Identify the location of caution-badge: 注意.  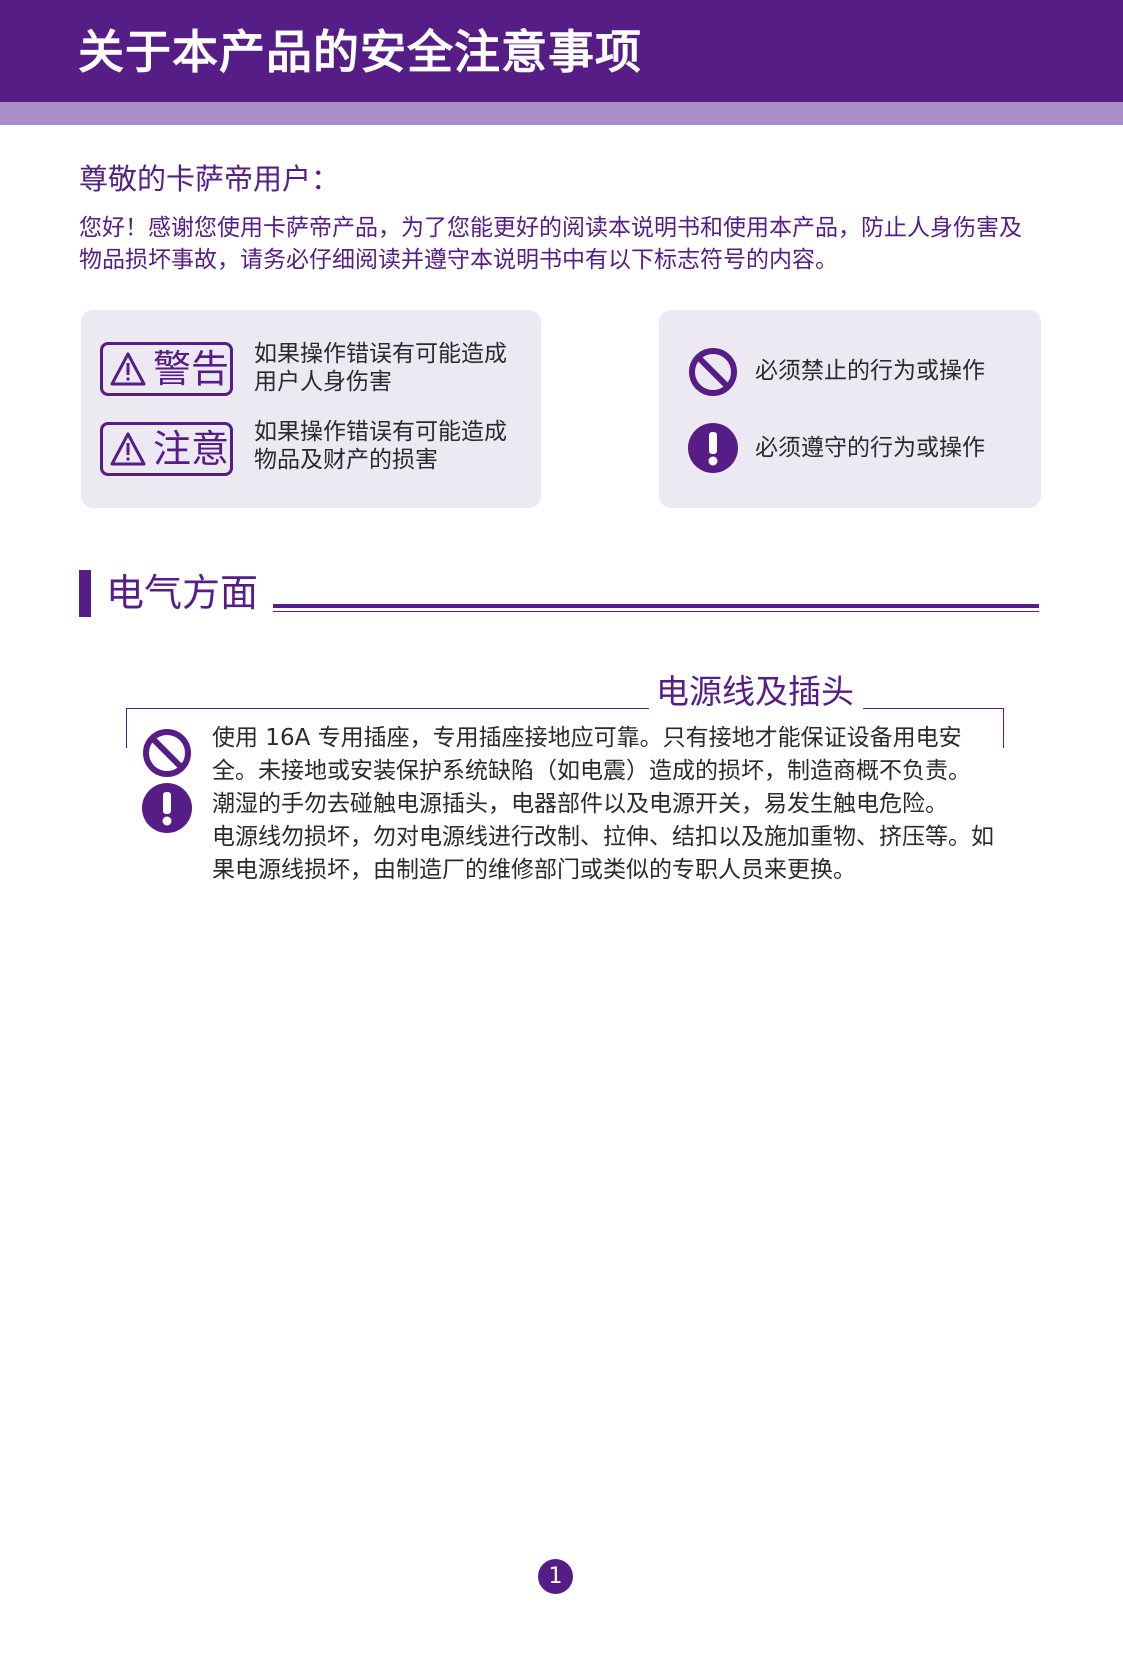
(166, 449).